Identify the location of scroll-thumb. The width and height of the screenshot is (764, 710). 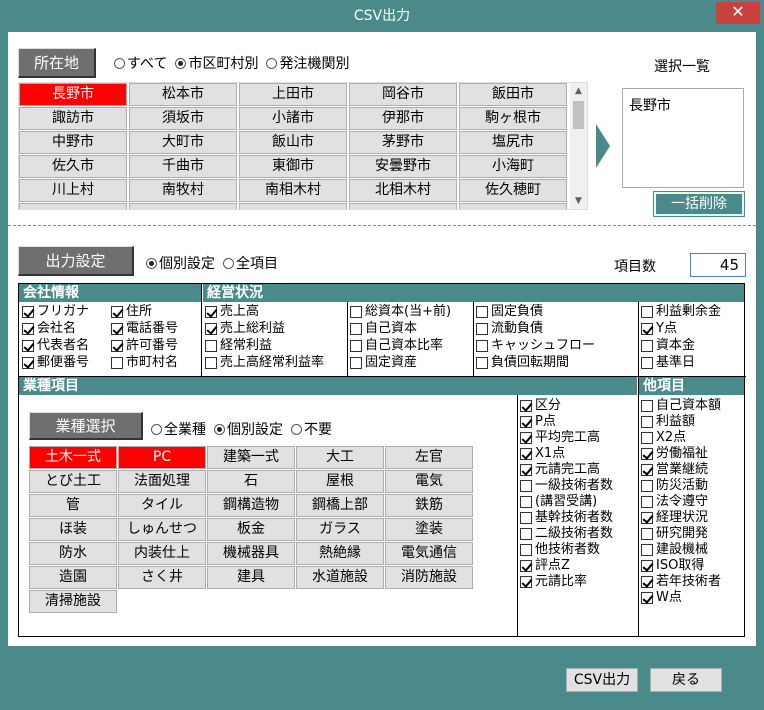
(578, 115).